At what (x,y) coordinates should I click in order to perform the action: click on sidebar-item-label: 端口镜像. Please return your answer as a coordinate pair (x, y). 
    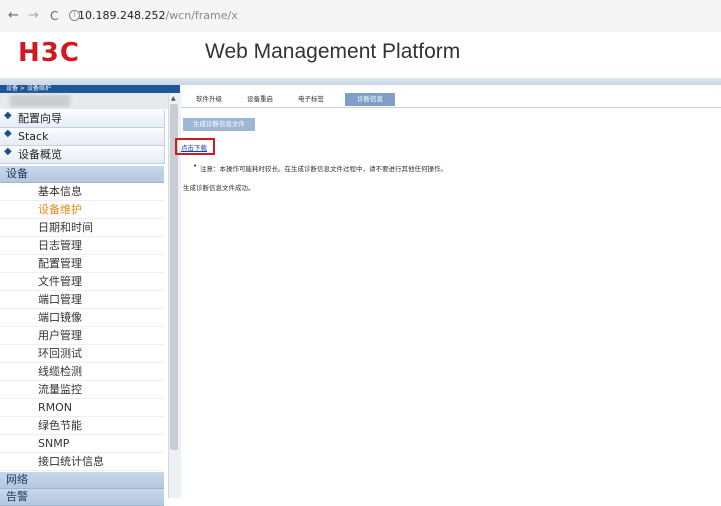
    Looking at the image, I should click on (60, 317).